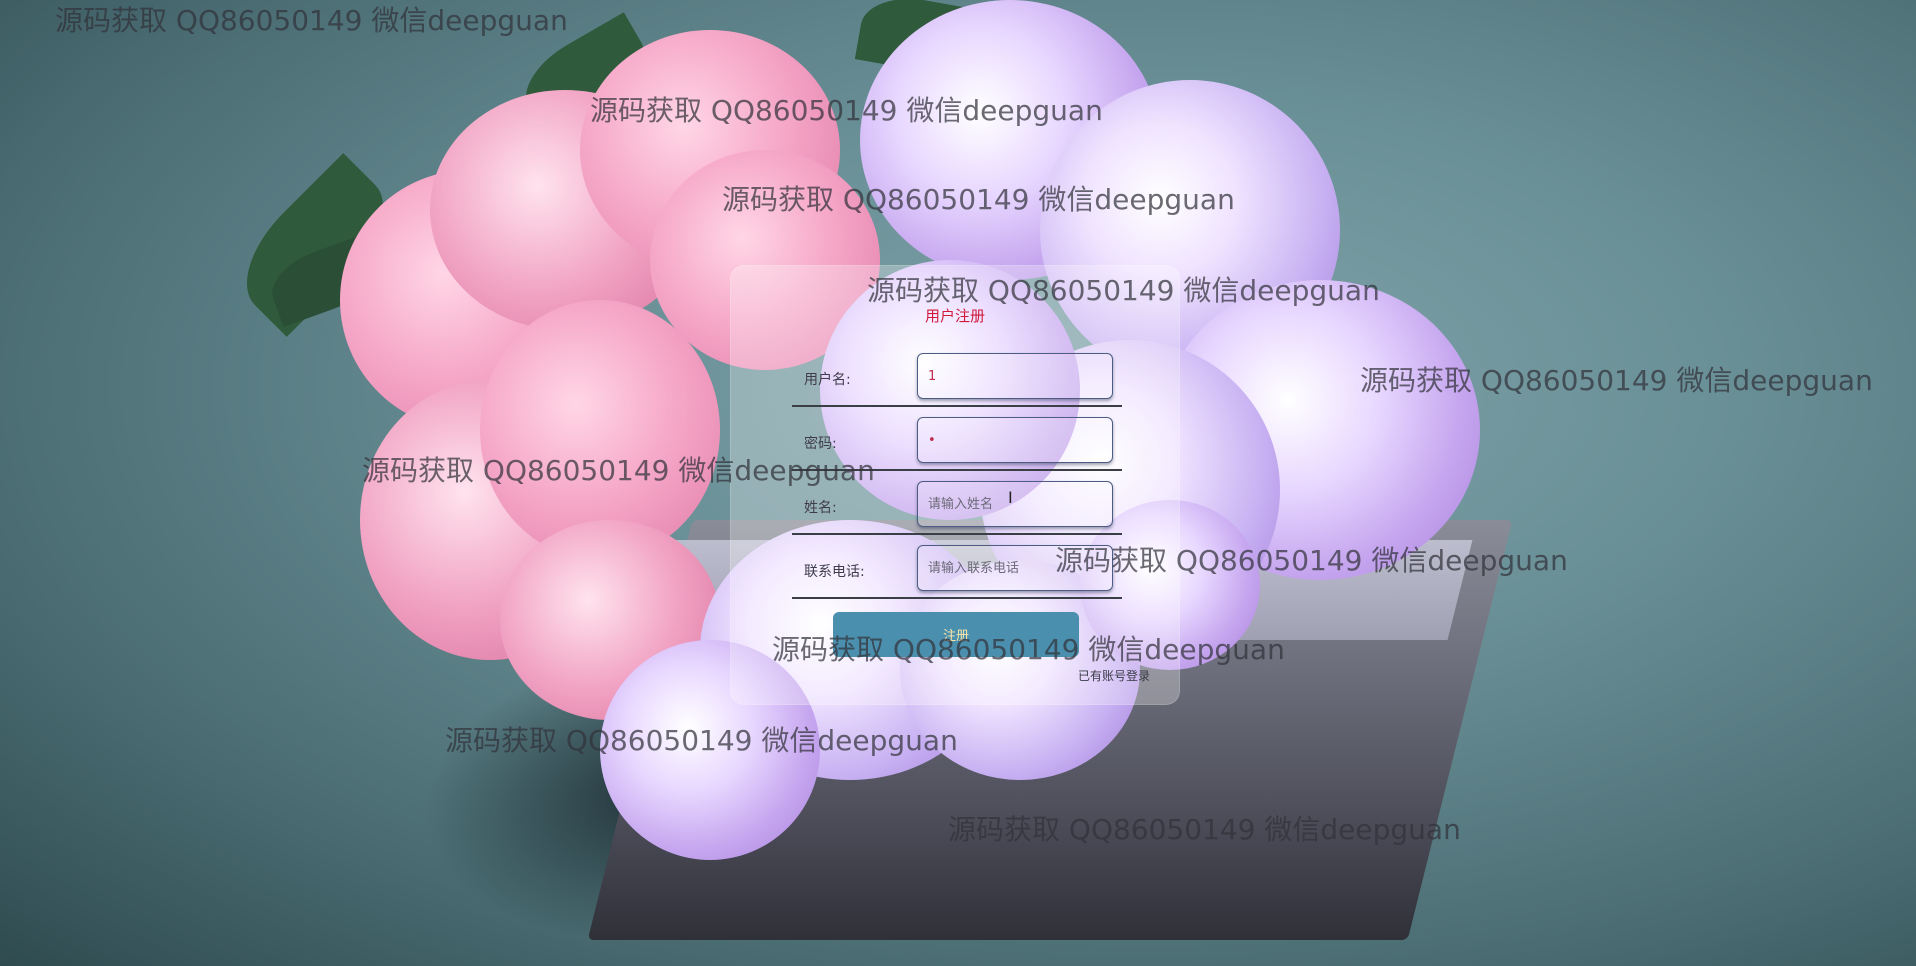 Image resolution: width=1916 pixels, height=966 pixels. I want to click on form-title: 用户注册, so click(954, 316).